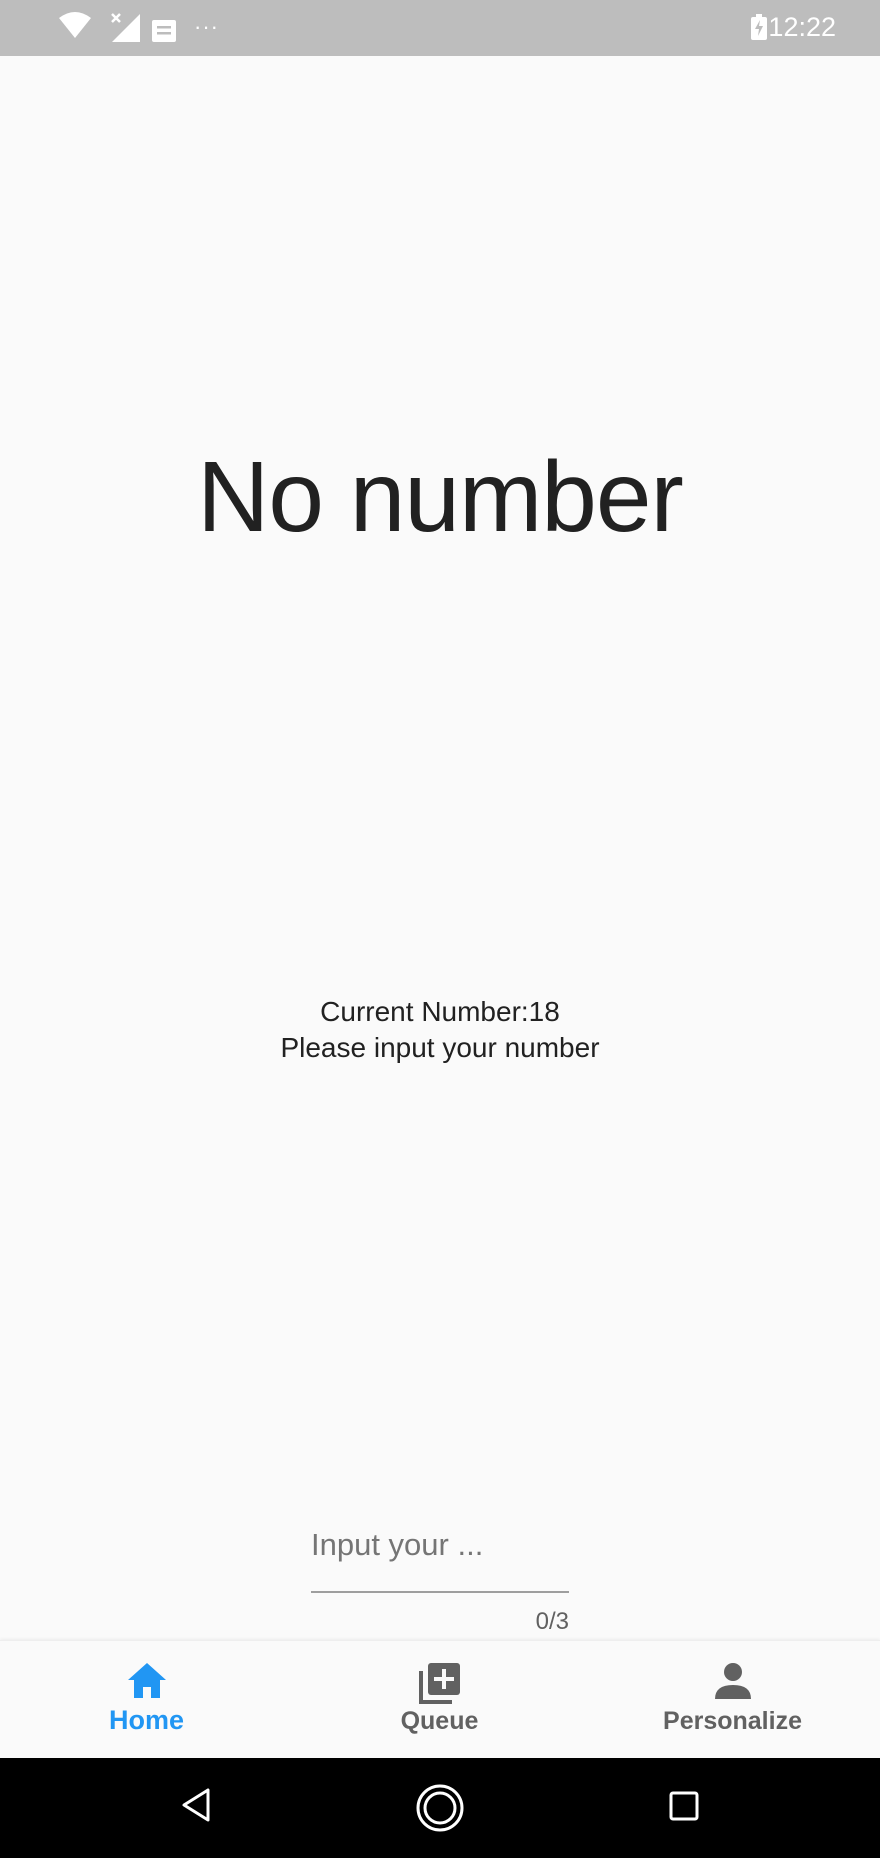 The width and height of the screenshot is (880, 1858). I want to click on person-icon, so click(733, 1683).